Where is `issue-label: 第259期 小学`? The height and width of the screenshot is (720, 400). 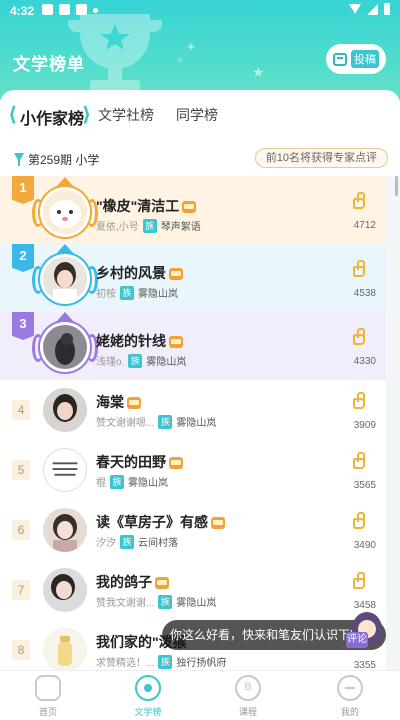 issue-label: 第259期 小学 is located at coordinates (63, 159).